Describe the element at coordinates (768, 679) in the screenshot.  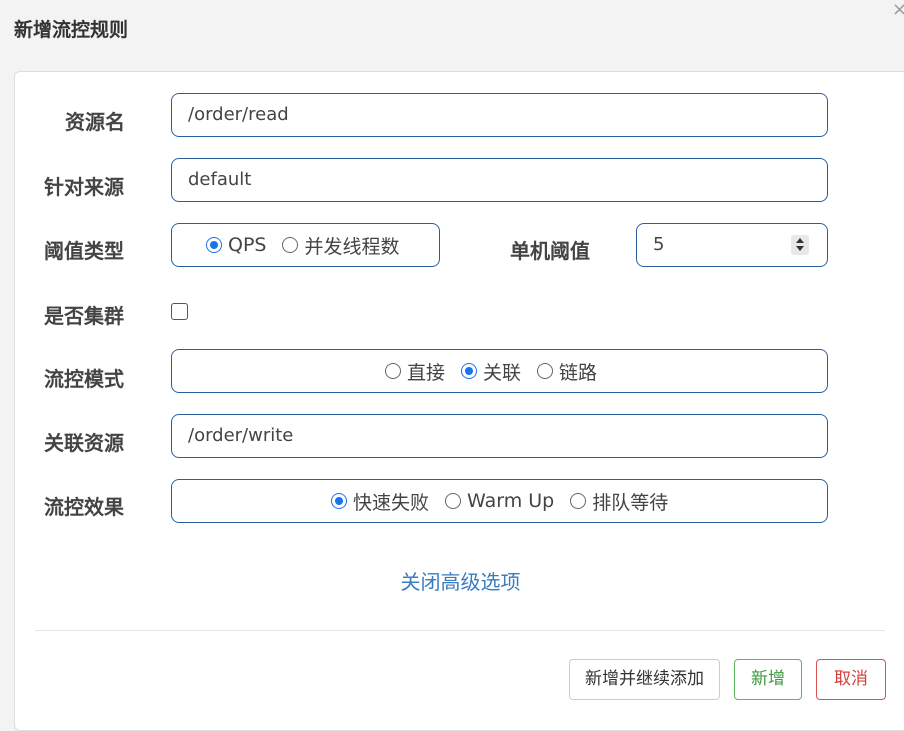
I see `add-button: 新增` at that location.